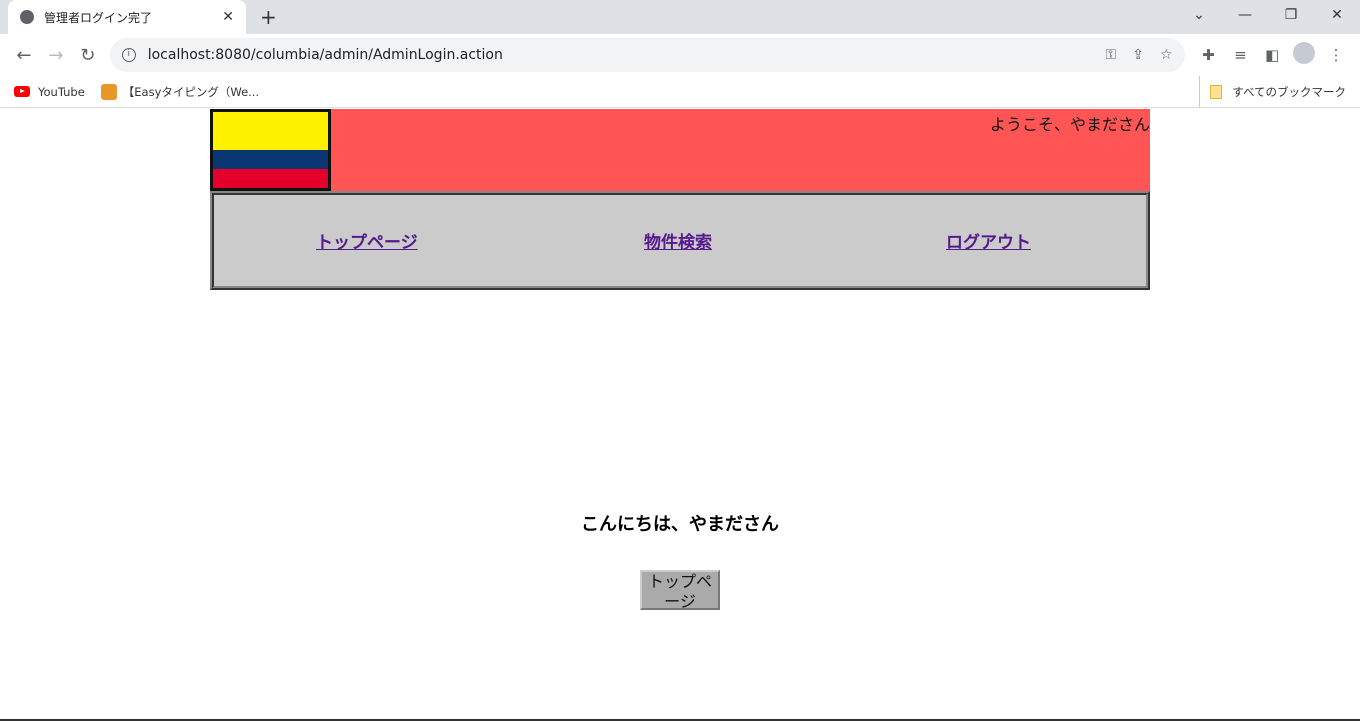  What do you see at coordinates (108, 91) in the screenshot?
I see `cat-icon` at bounding box center [108, 91].